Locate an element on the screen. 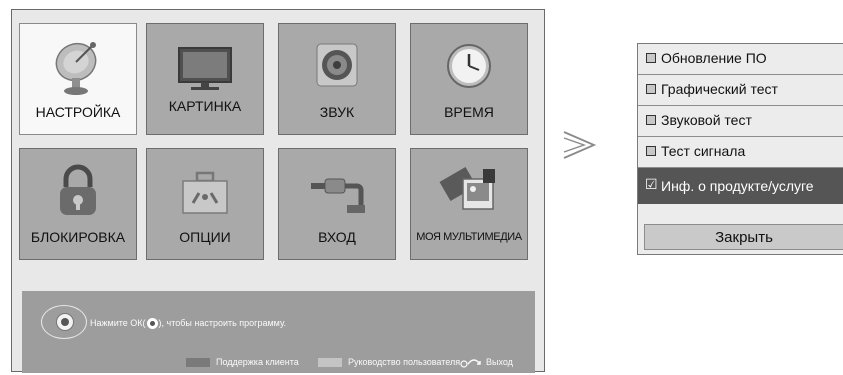 The height and width of the screenshot is (375, 843). legend-label: Поддержка клиента is located at coordinates (257, 362).